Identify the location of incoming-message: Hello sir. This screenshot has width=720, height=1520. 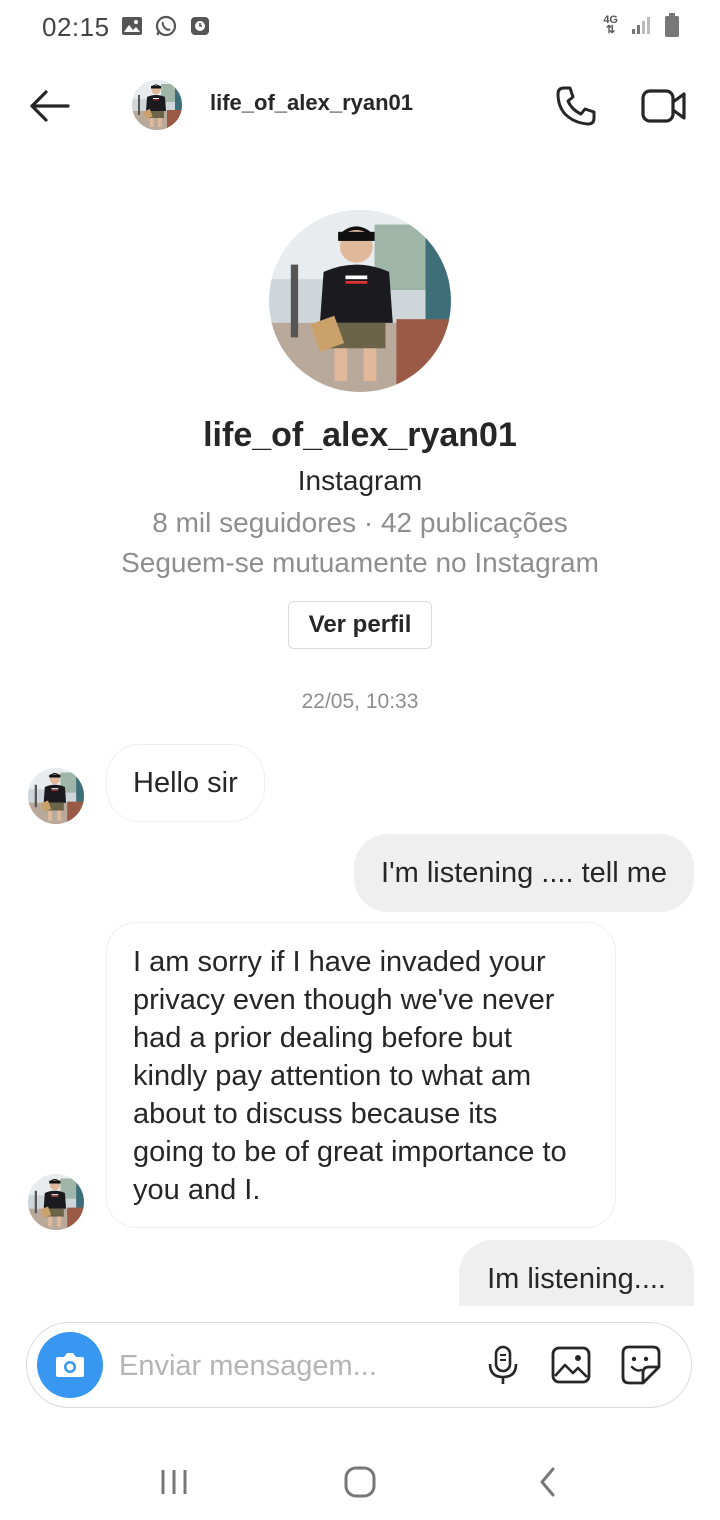
(185, 783).